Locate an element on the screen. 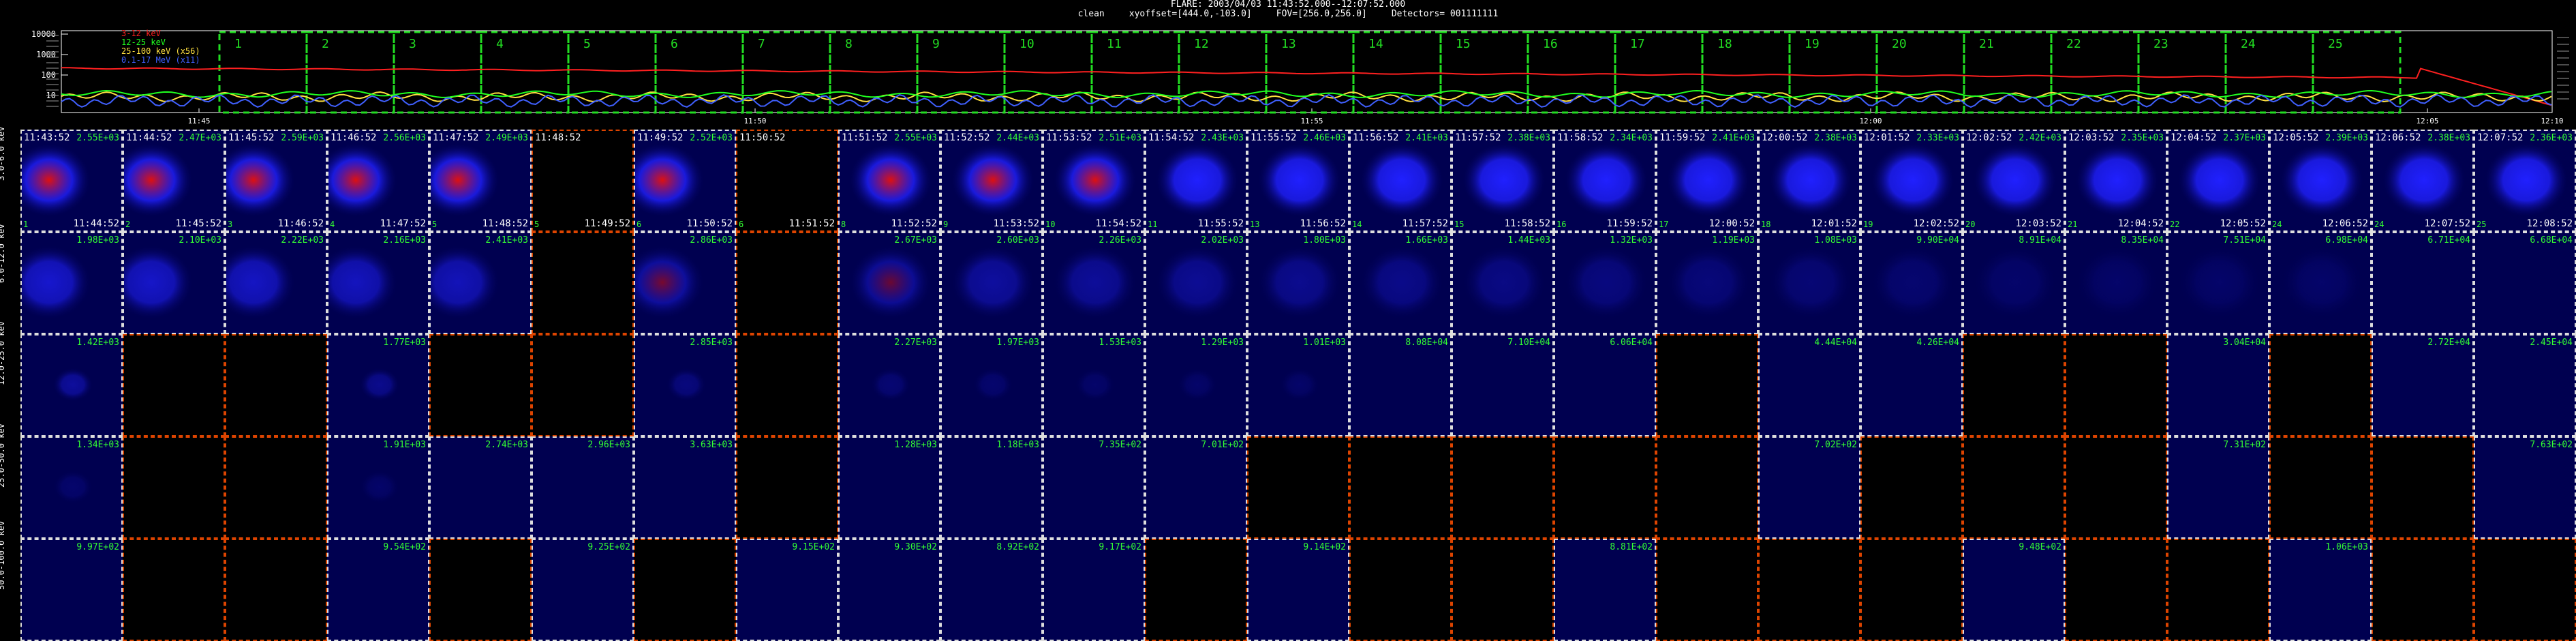 The width and height of the screenshot is (2576, 641). image-cell: 8.08E+04 is located at coordinates (1400, 385).